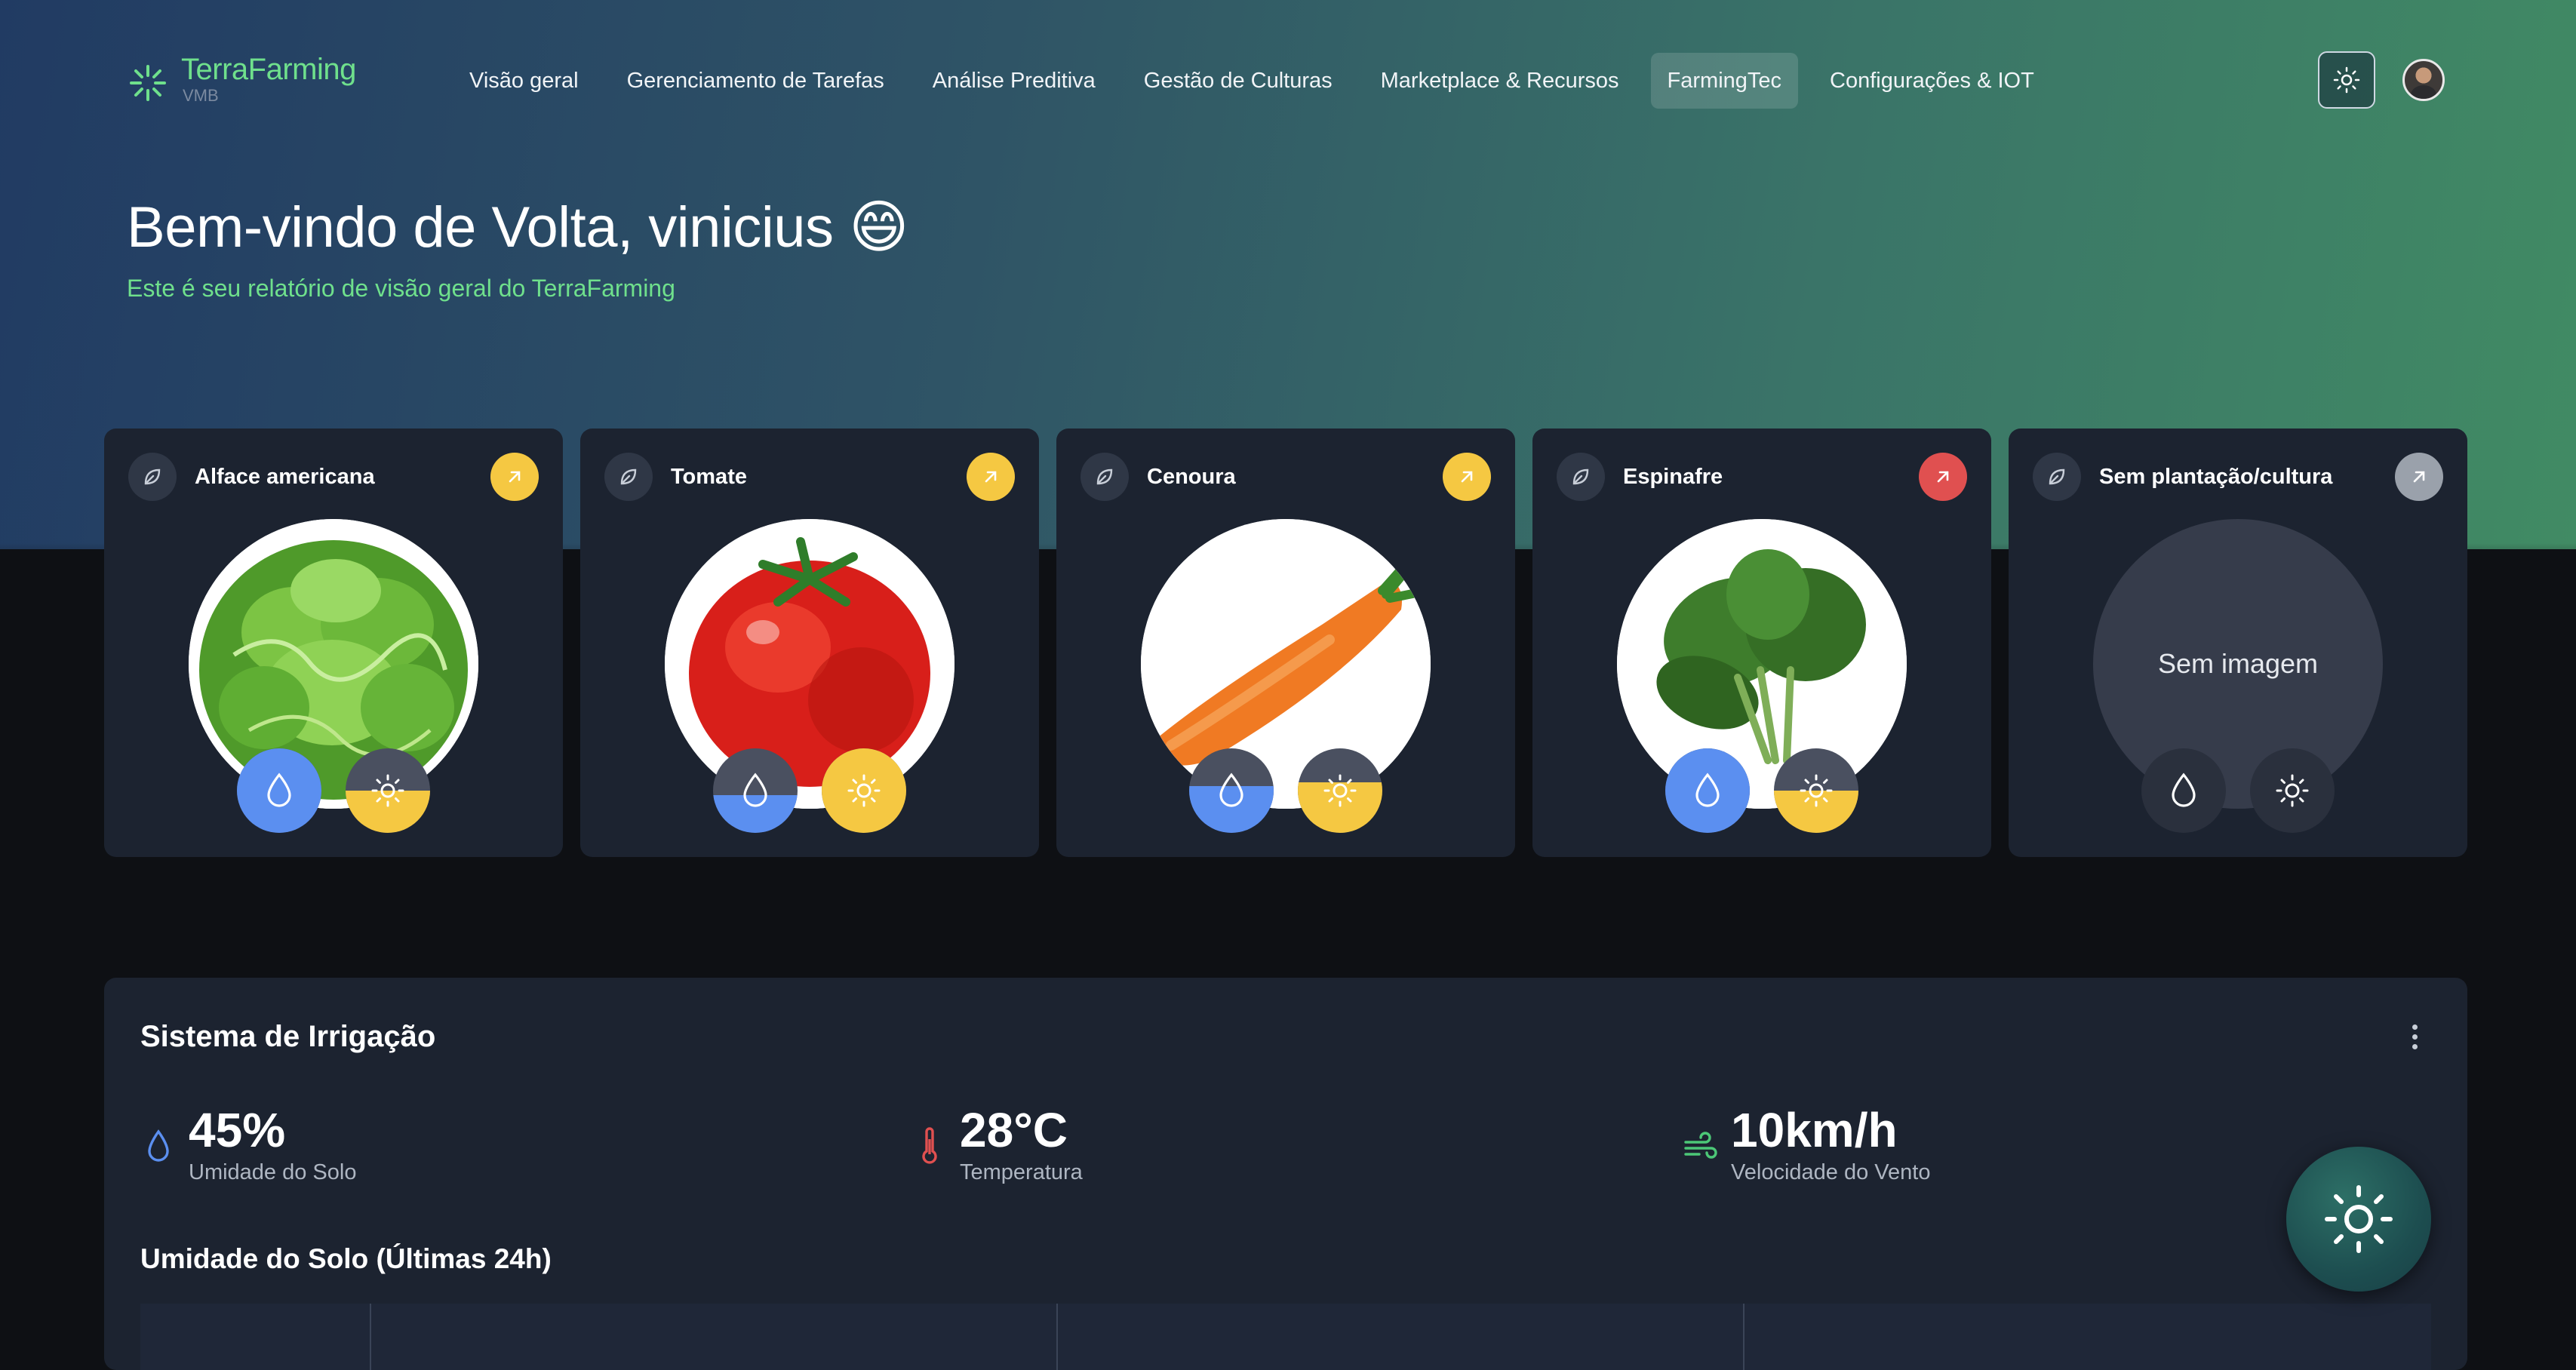  Describe the element at coordinates (2216, 477) in the screenshot. I see `crop-name: Sem plantação/cultura` at that location.